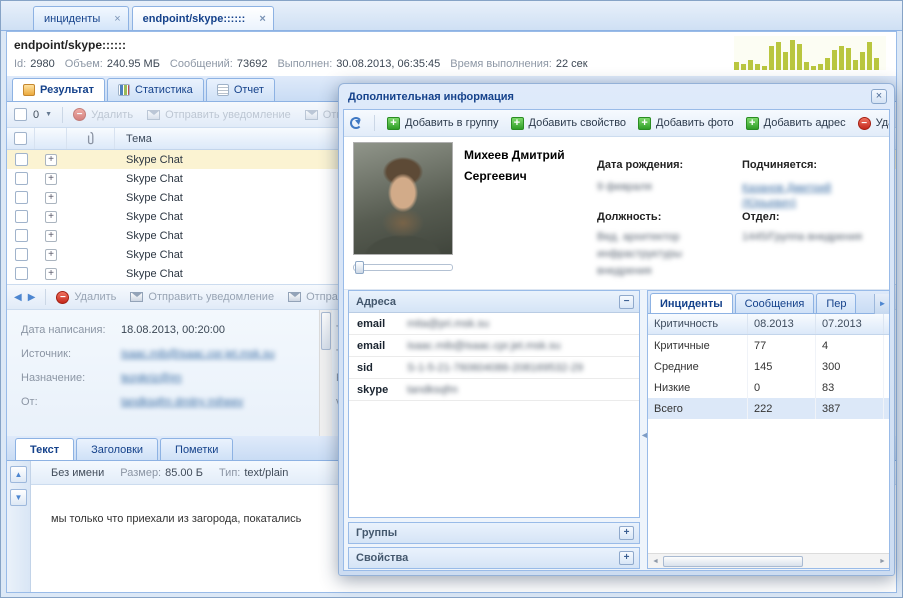 The height and width of the screenshot is (598, 903). What do you see at coordinates (813, 196) in the screenshot?
I see `manager-link: Казанов Дмитрий (Юрьевич)` at bounding box center [813, 196].